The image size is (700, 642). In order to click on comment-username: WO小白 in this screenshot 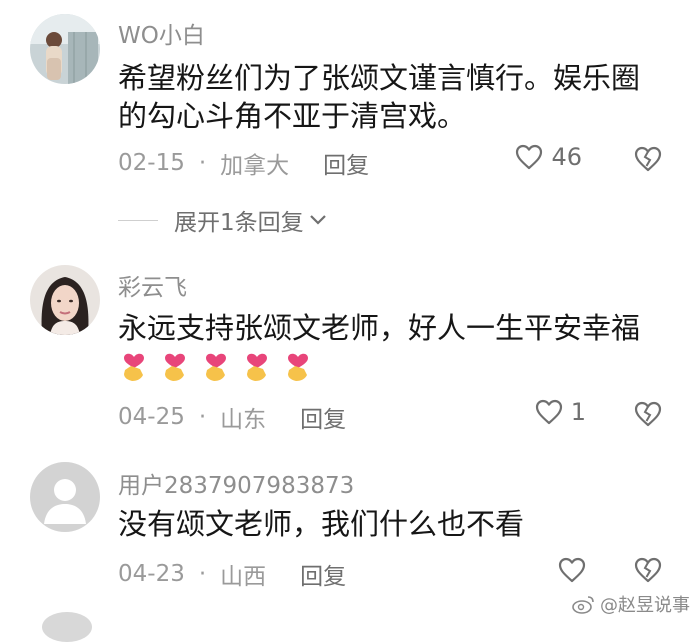, I will do `click(161, 33)`.